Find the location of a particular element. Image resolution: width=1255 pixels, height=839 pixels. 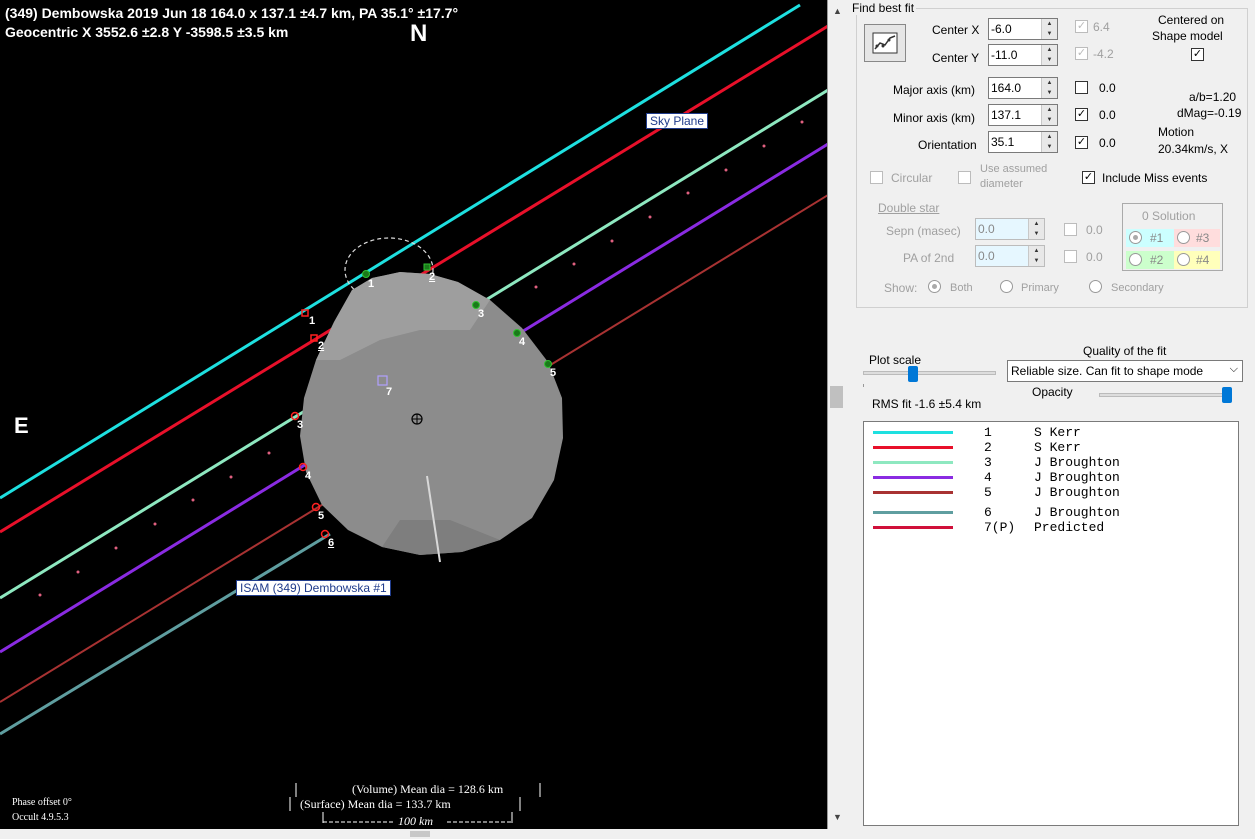

orientation-checkbox: ✓ is located at coordinates (1081, 142).